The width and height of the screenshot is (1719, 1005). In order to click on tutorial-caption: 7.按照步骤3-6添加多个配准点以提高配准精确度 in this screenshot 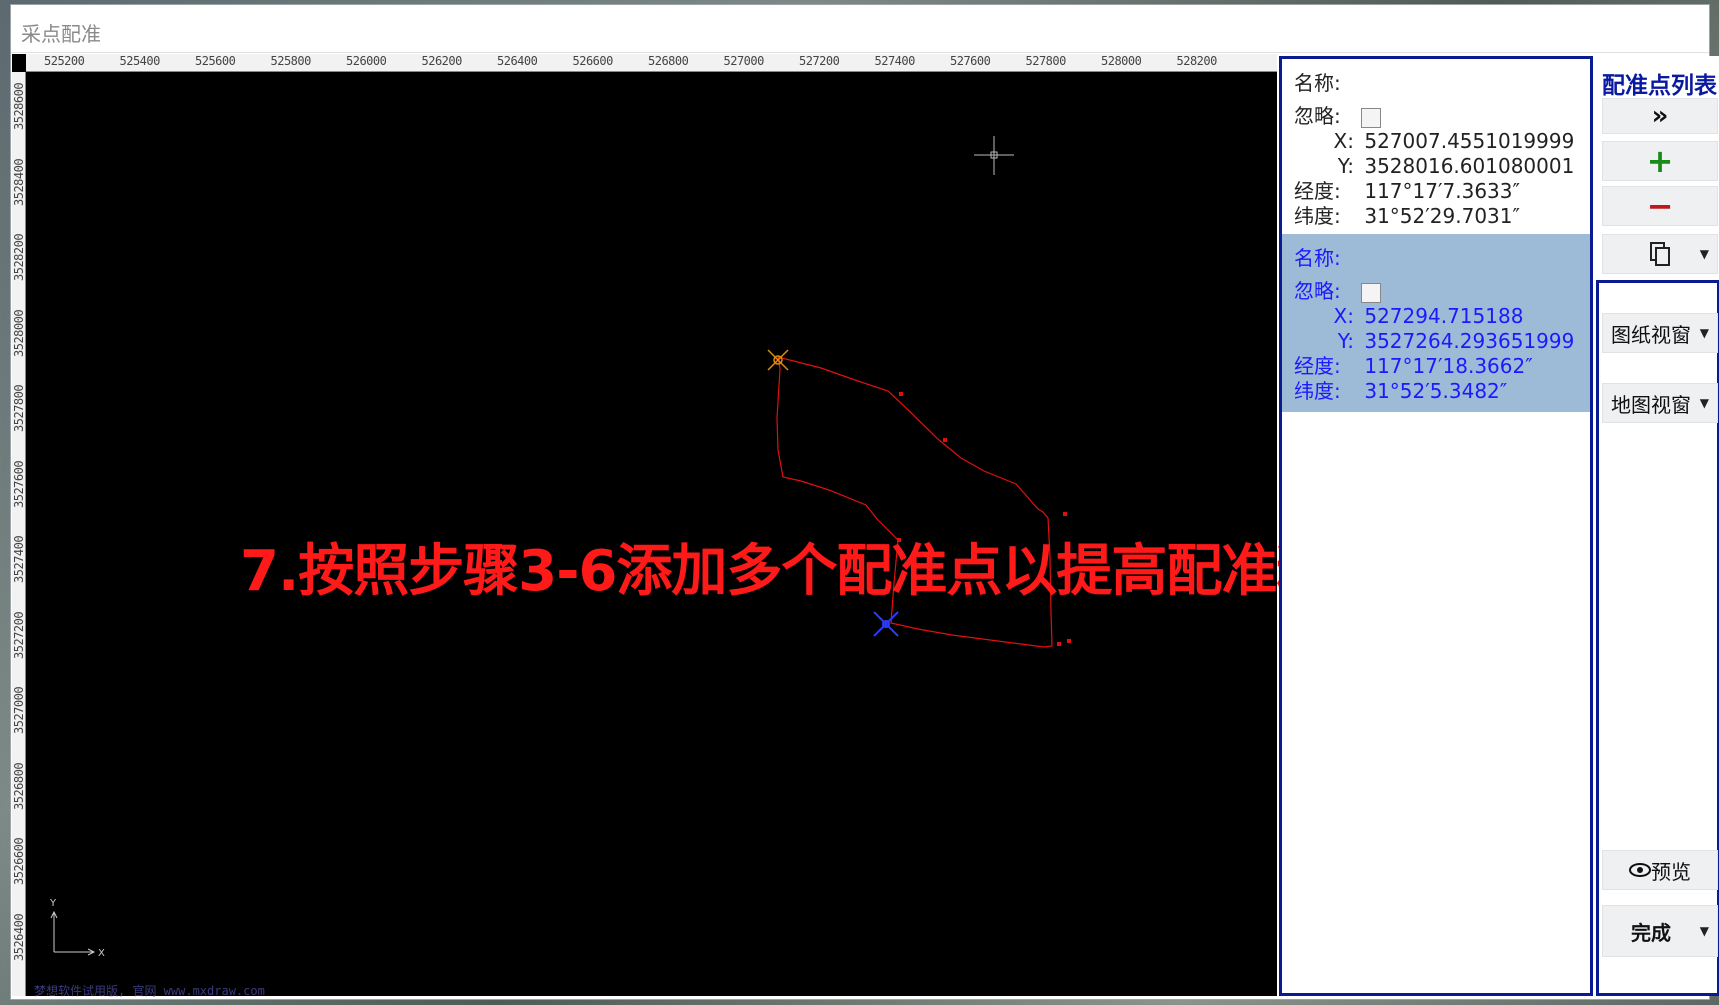, I will do `click(841, 571)`.